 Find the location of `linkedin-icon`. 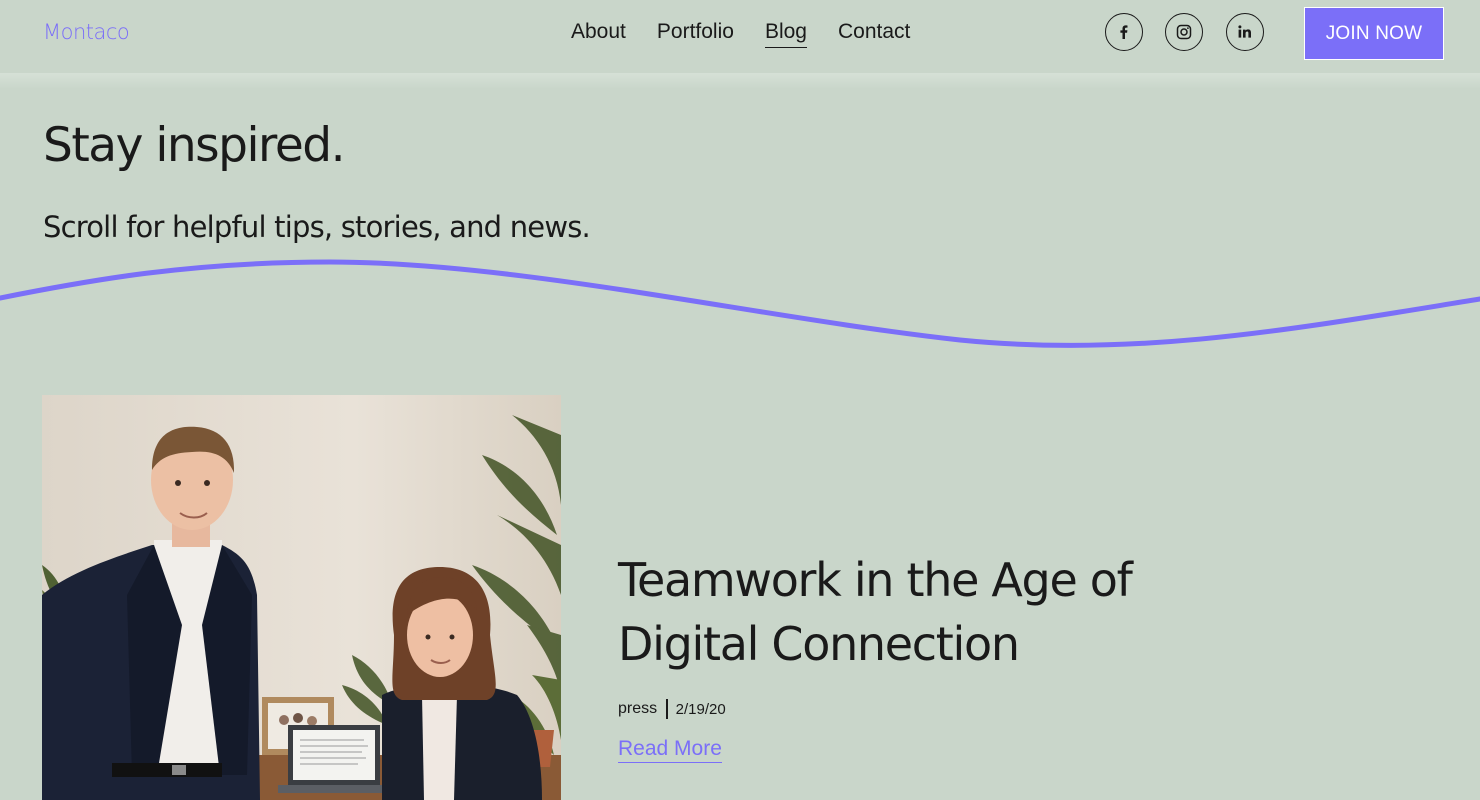

linkedin-icon is located at coordinates (1245, 32).